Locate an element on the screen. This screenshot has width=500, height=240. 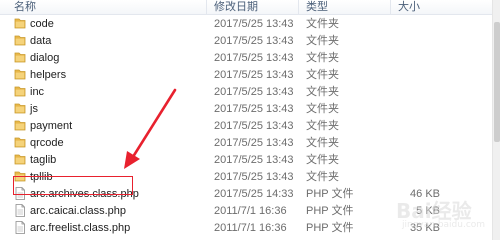
folder-row: helpers 2017/5/25 13:43 文件夹 is located at coordinates (246, 74).